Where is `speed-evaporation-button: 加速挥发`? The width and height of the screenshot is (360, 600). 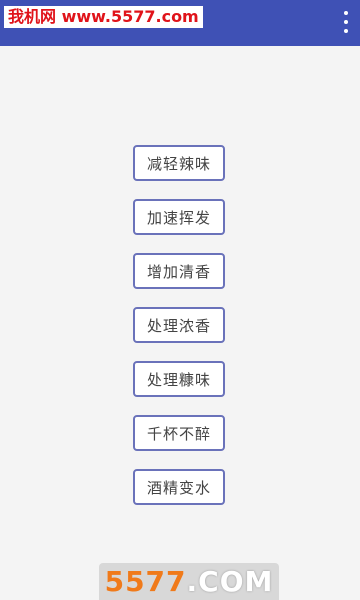
speed-evaporation-button: 加速挥发 is located at coordinates (179, 217).